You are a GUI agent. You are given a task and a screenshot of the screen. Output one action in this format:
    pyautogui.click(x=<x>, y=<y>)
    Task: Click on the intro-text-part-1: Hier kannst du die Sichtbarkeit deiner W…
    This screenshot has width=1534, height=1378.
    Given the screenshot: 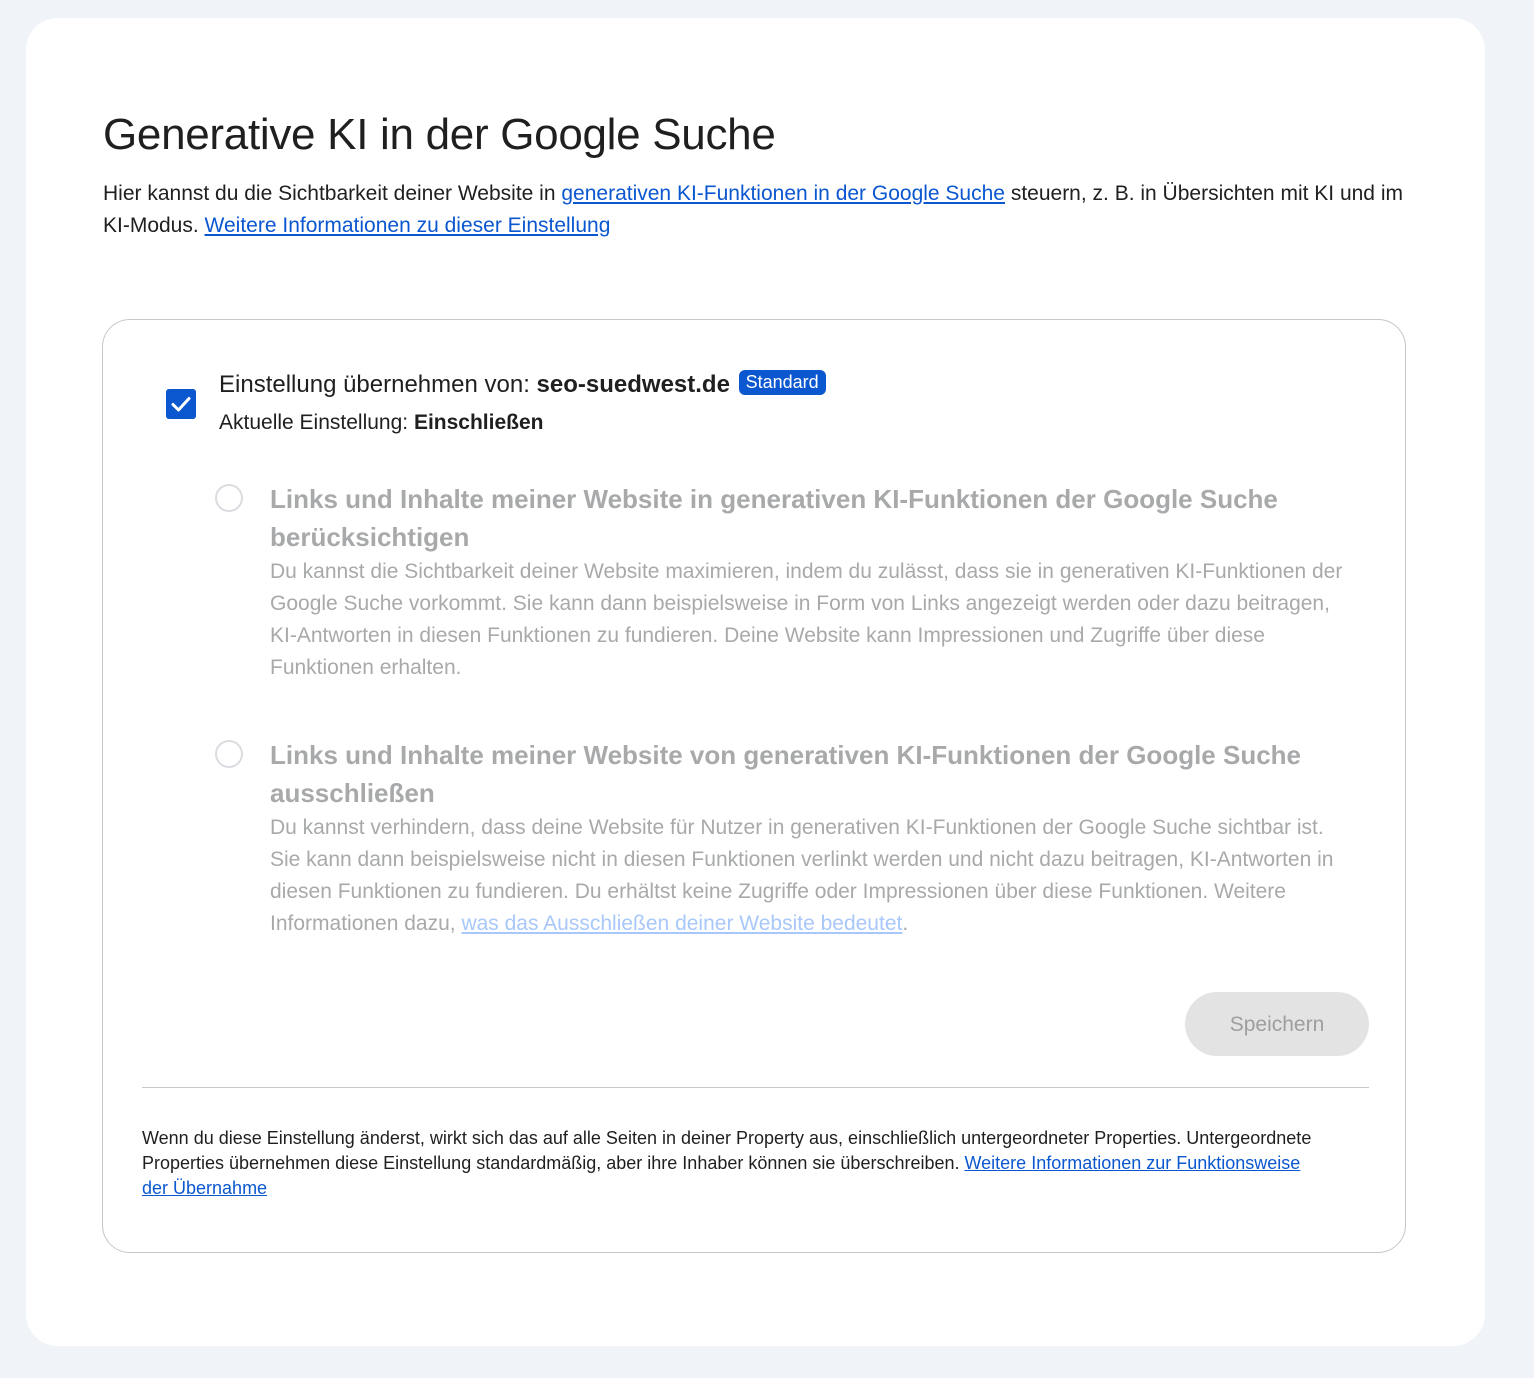 What is the action you would take?
    pyautogui.click(x=332, y=193)
    